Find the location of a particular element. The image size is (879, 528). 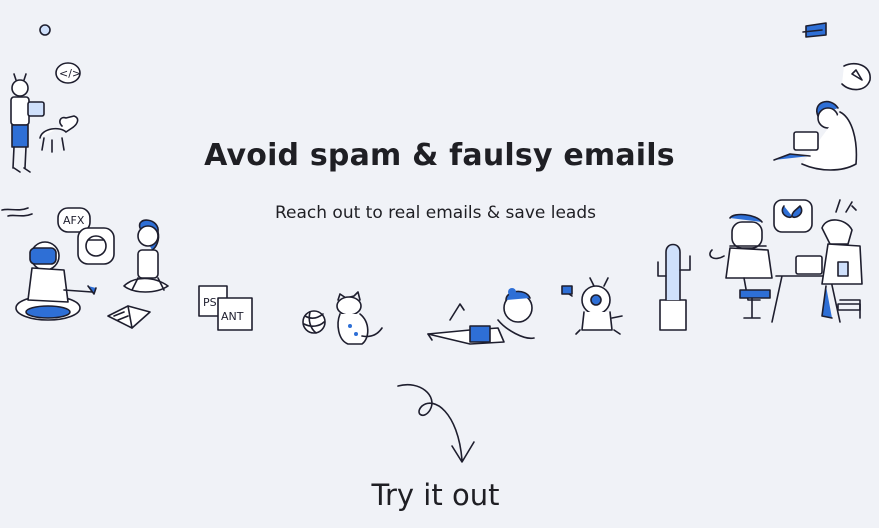

cat-illustration is located at coordinates (359, 318).